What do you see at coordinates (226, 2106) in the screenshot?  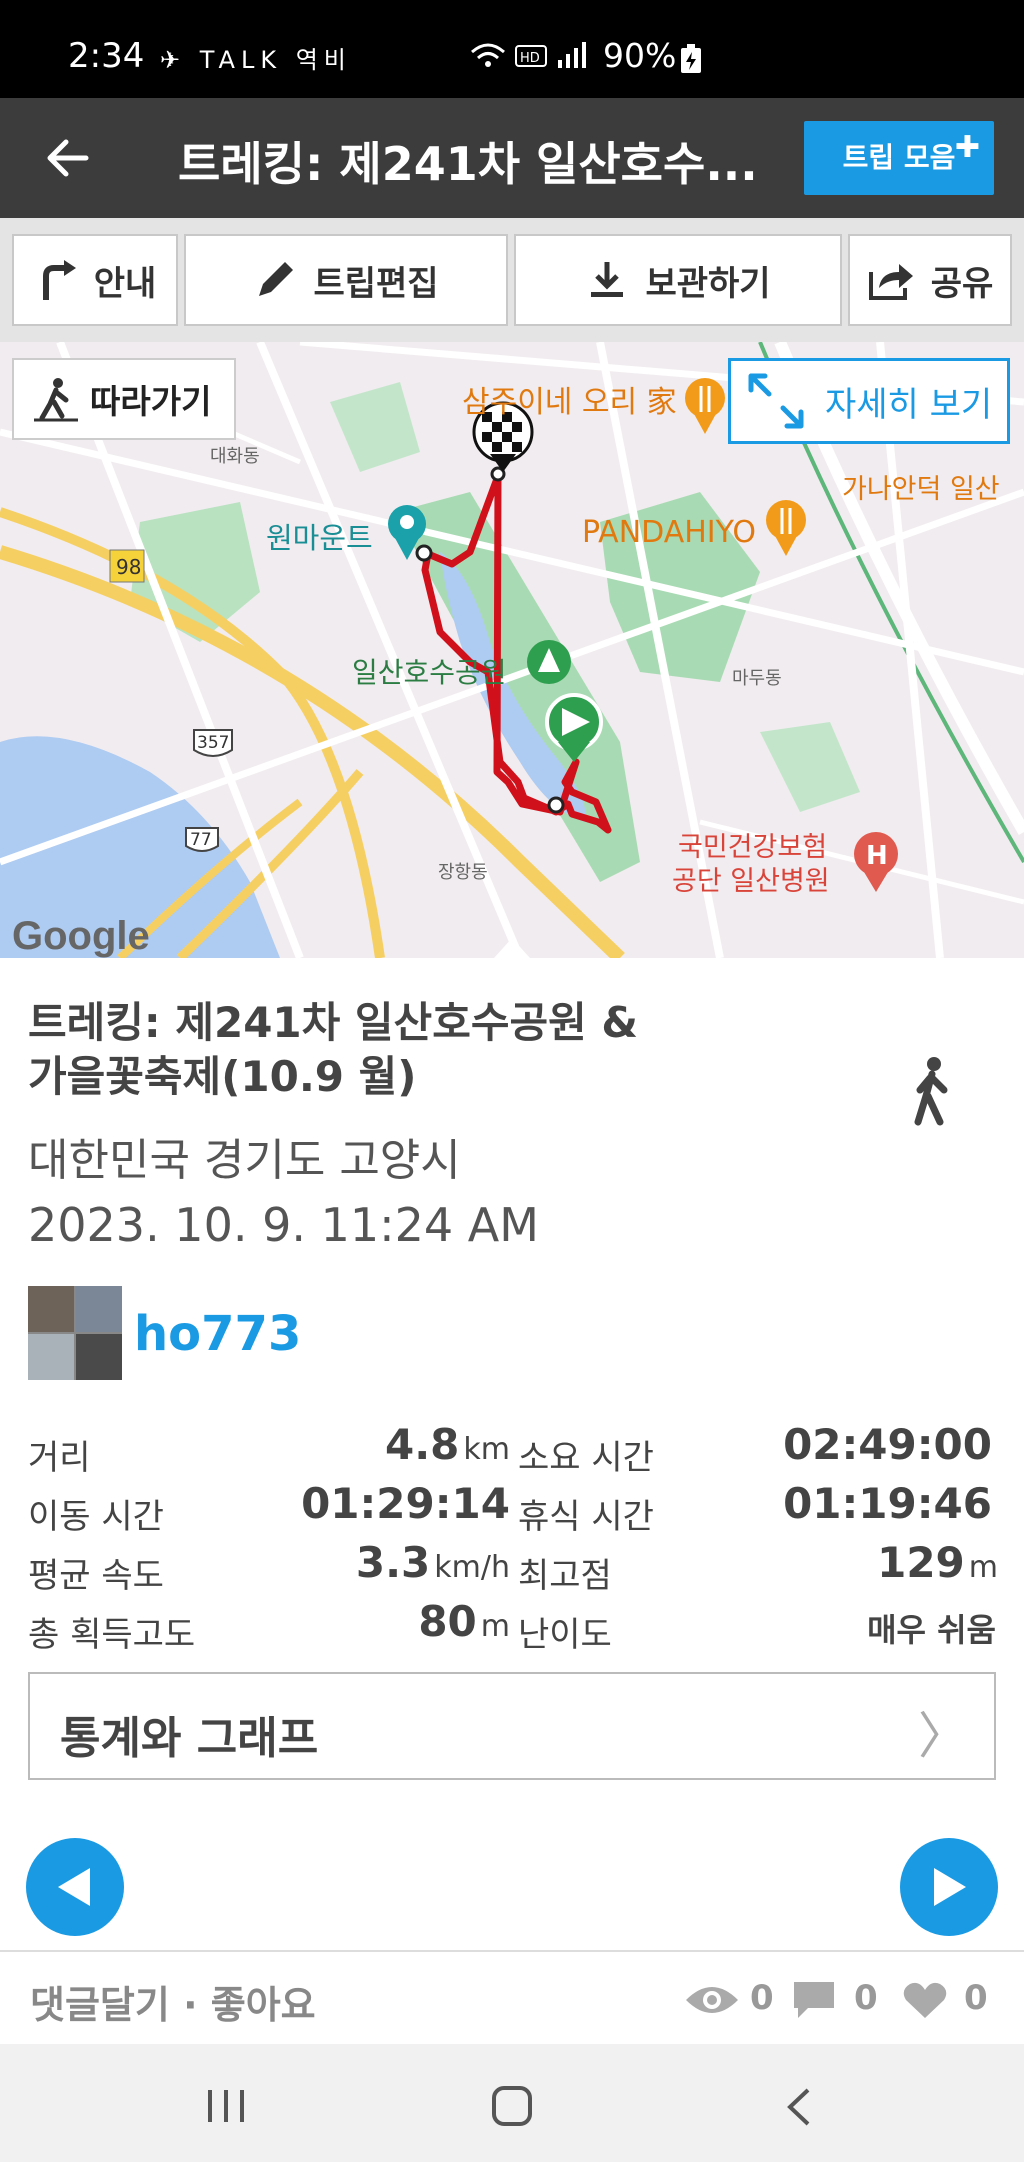 I see `recent-apps-icon` at bounding box center [226, 2106].